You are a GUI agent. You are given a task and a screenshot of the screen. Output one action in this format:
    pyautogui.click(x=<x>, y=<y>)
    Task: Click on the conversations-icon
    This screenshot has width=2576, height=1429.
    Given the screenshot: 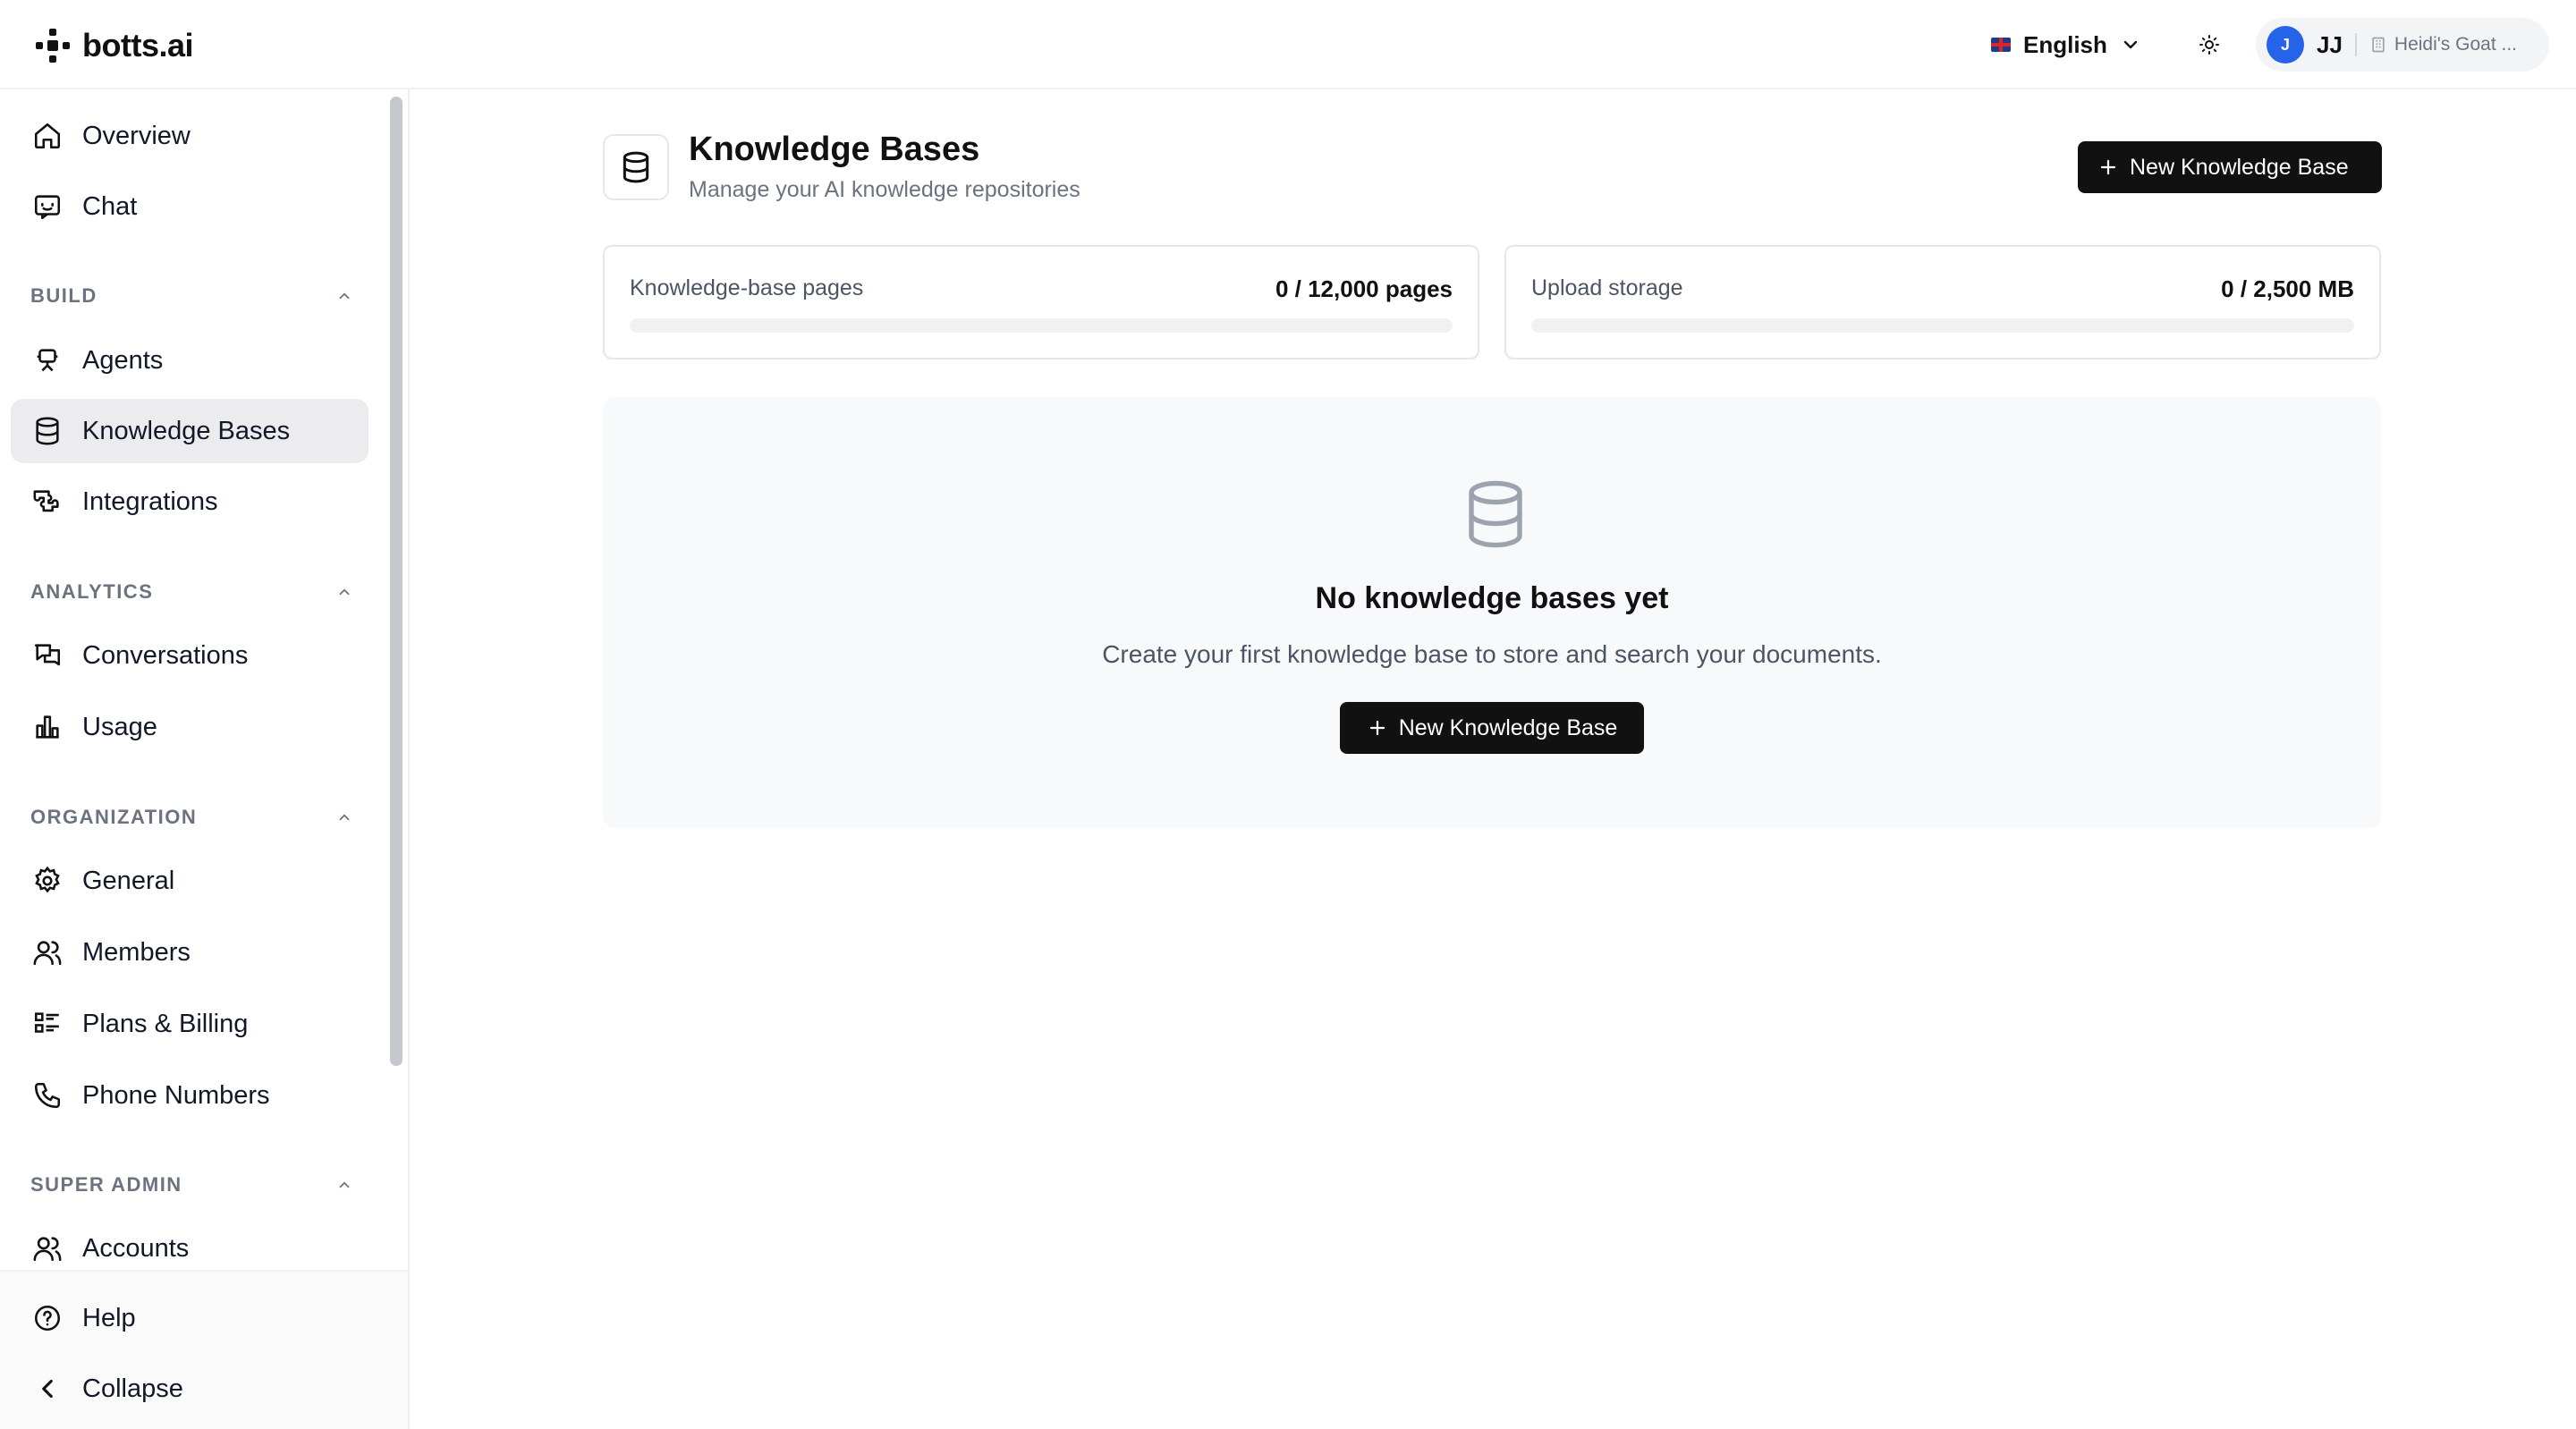 What is the action you would take?
    pyautogui.click(x=47, y=655)
    